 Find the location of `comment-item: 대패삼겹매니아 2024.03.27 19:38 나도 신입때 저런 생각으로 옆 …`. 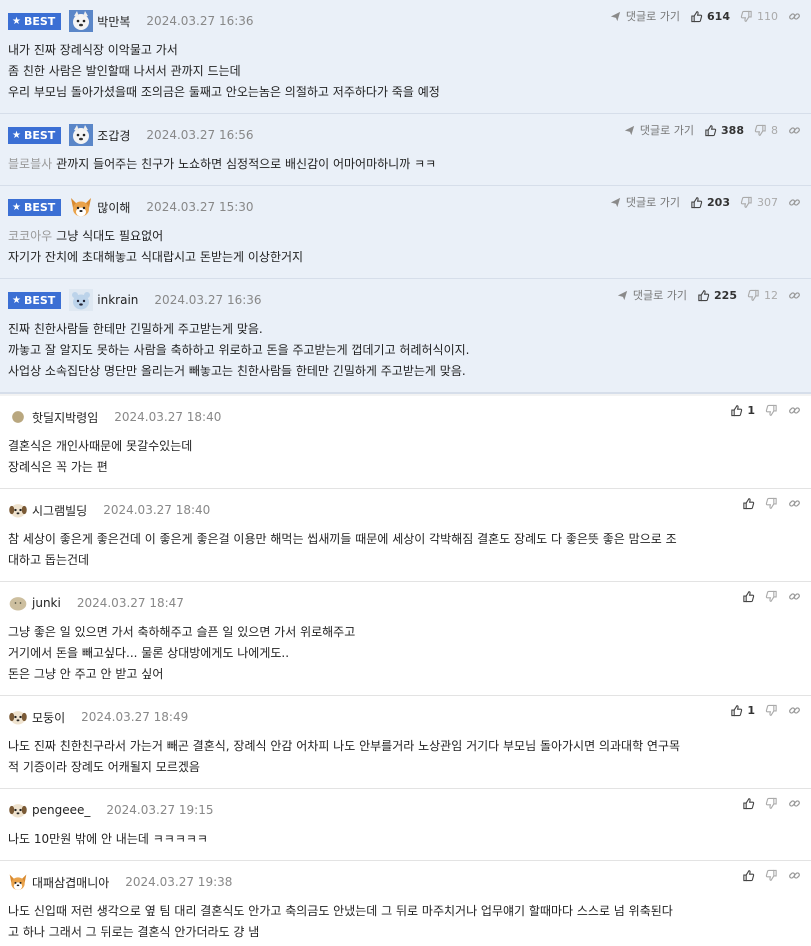

comment-item: 대패삼겹매니아 2024.03.27 19:38 나도 신입때 저런 생각으로 옆 … is located at coordinates (405, 903).